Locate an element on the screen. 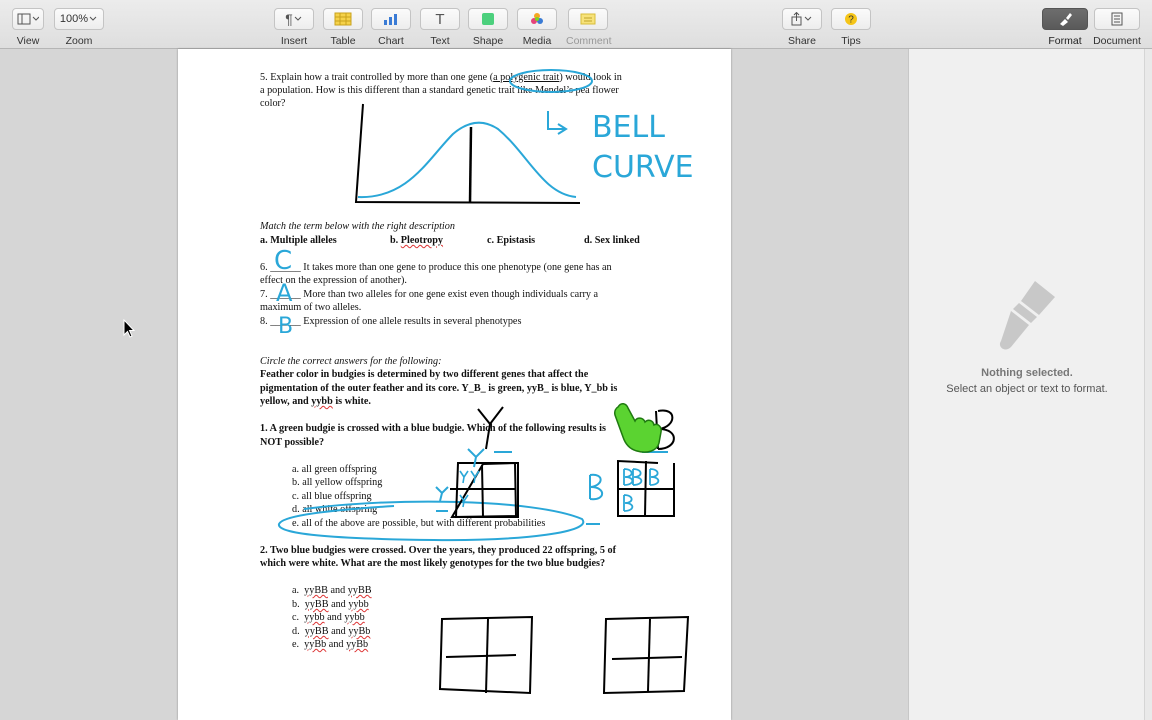  q1-option-b: b. all yellow offspring is located at coordinates (337, 483).